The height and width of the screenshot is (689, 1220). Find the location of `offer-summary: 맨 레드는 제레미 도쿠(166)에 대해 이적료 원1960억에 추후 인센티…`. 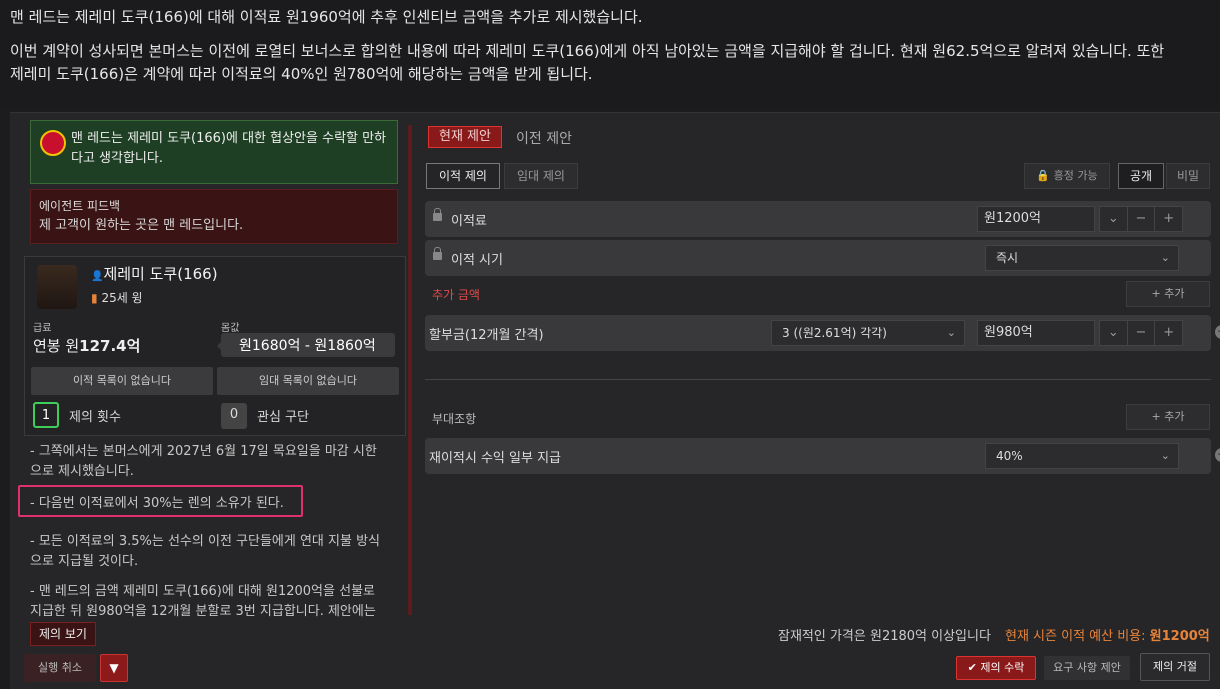

offer-summary: 맨 레드는 제레미 도쿠(166)에 대해 이적료 원1960억에 추후 인센티… is located at coordinates (326, 17).